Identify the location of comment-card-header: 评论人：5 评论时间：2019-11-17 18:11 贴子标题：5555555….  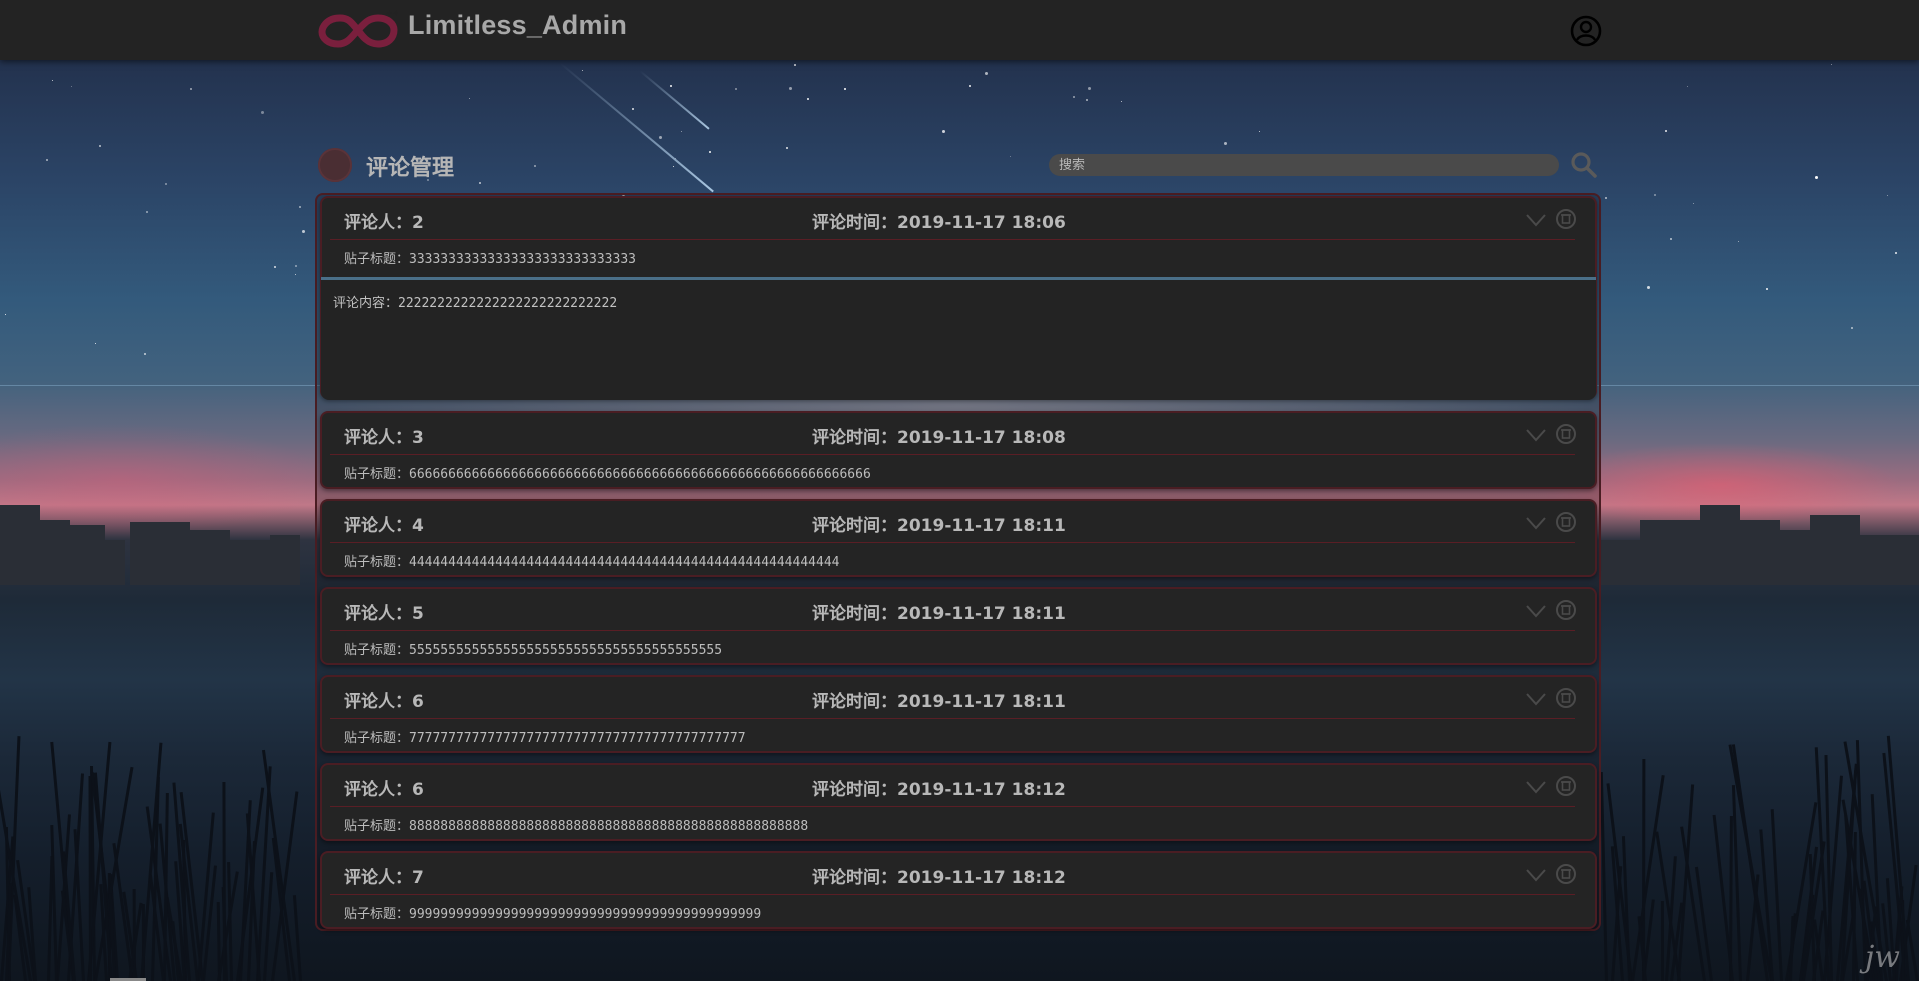
(958, 625).